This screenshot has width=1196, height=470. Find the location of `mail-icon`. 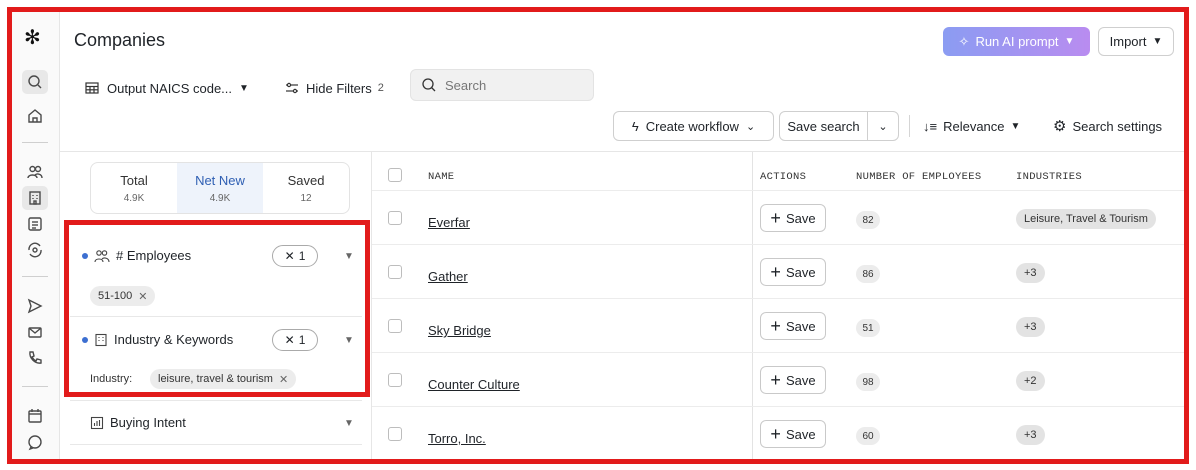

mail-icon is located at coordinates (35, 332).